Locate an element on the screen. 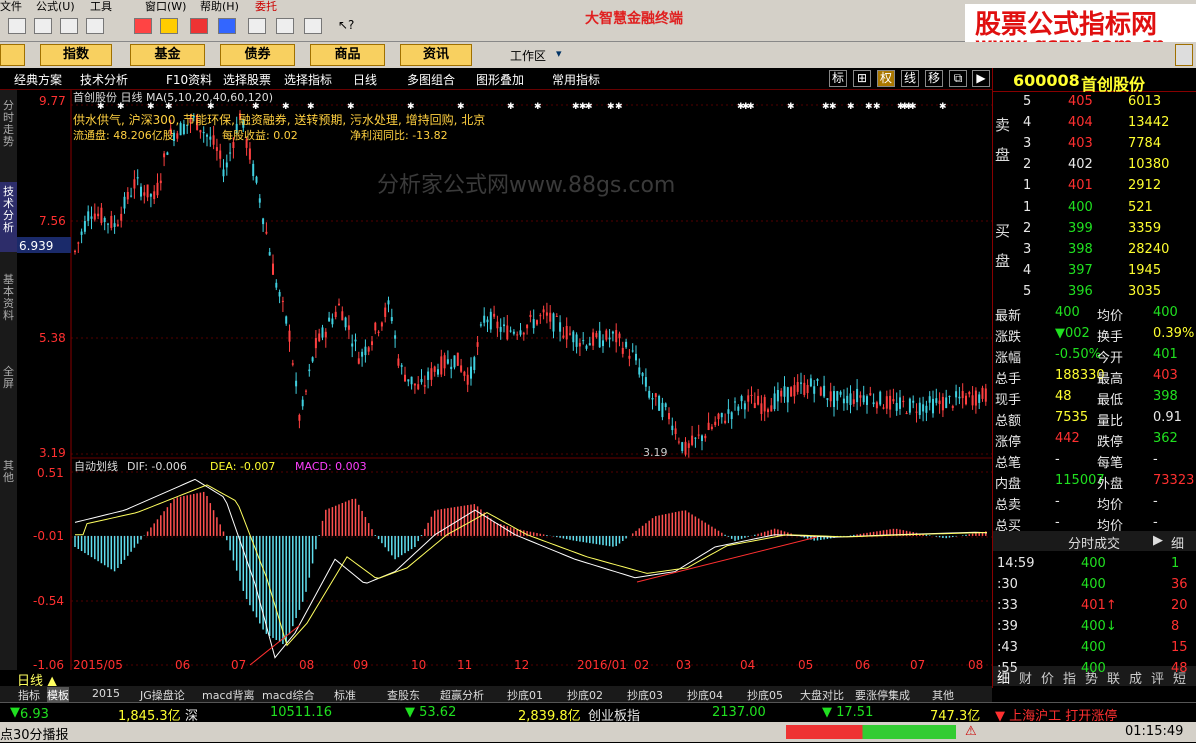  indicator-tab: macd综合 is located at coordinates (288, 695).